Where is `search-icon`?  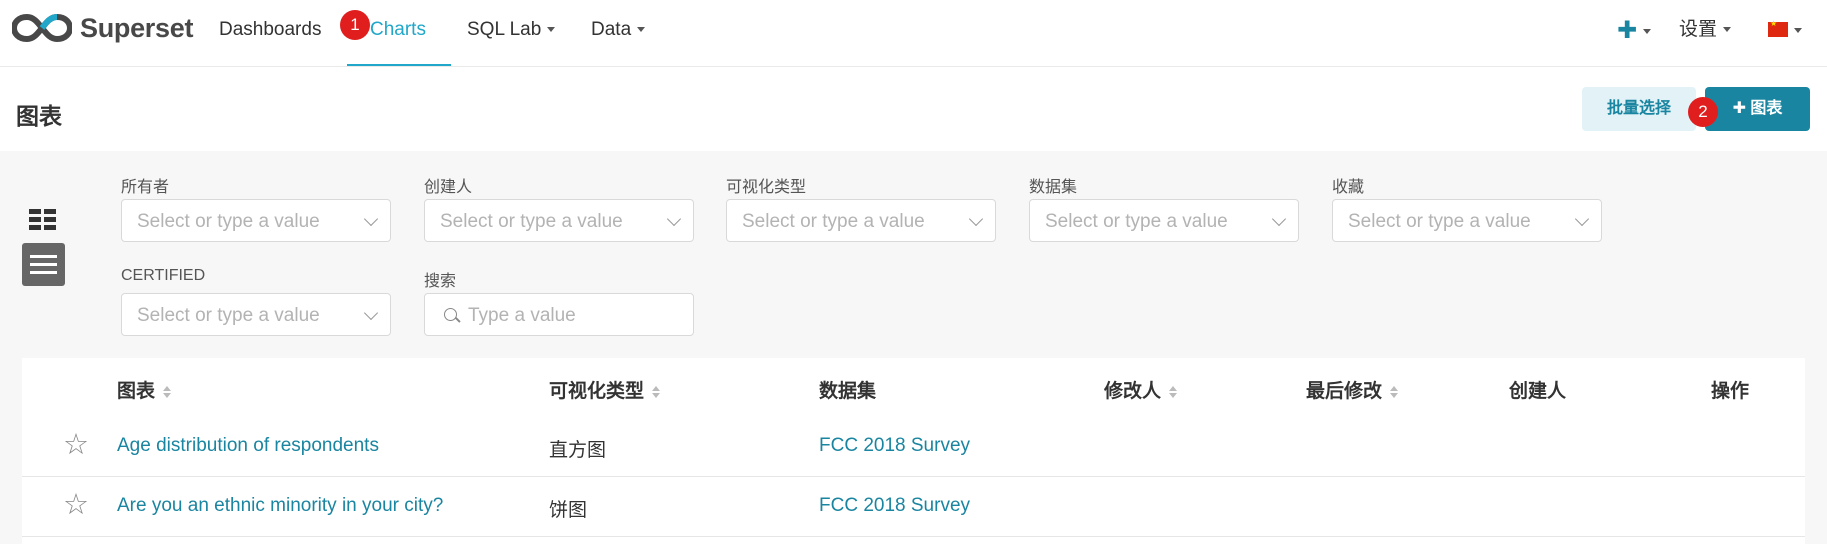 search-icon is located at coordinates (450, 314).